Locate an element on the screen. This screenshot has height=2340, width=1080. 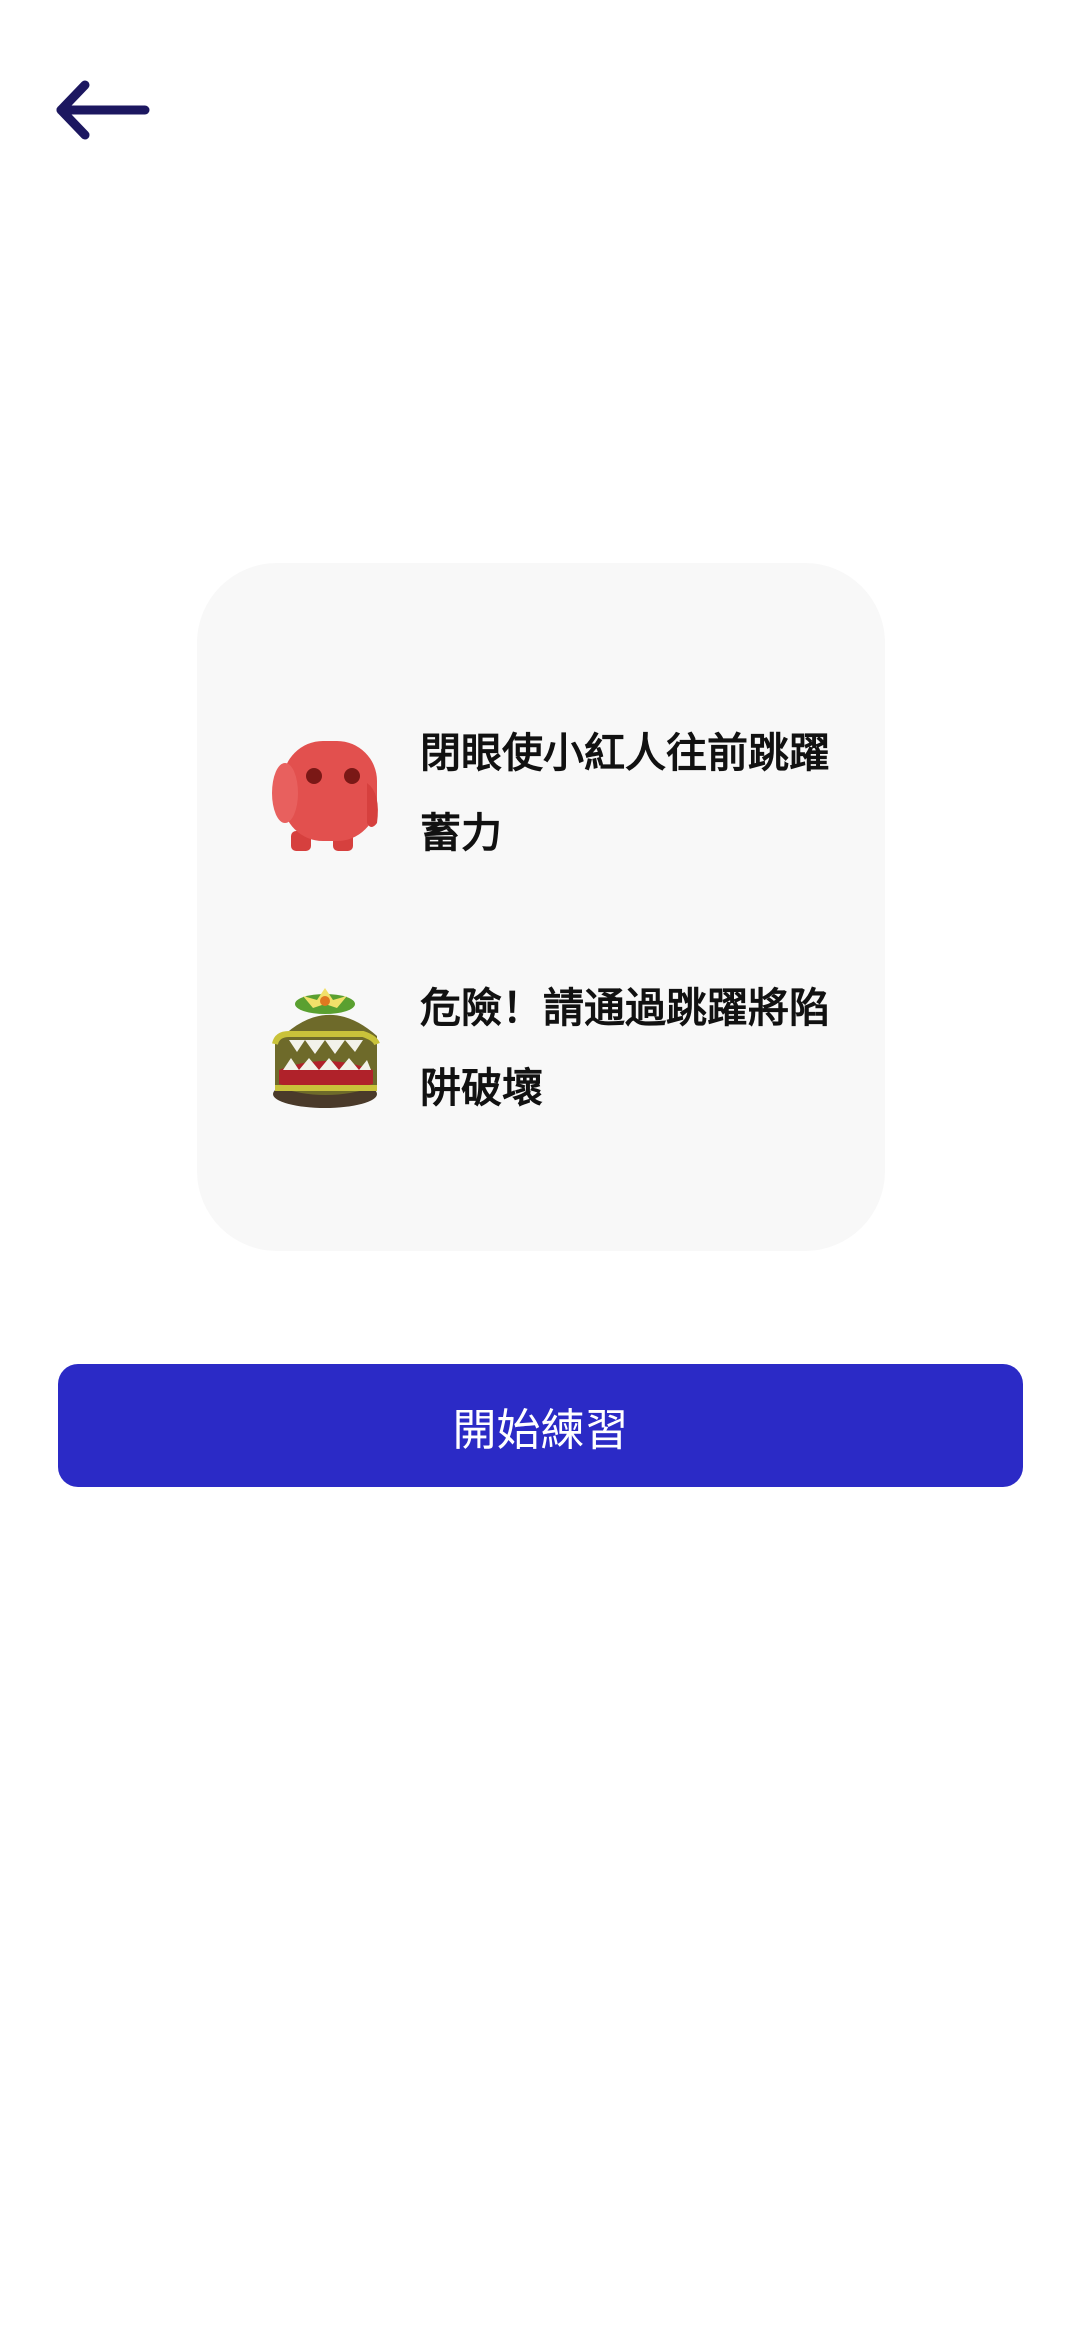
instruction-item-blink: 閉眼使小紅人往前跳躍蓄力 is located at coordinates (562, 793).